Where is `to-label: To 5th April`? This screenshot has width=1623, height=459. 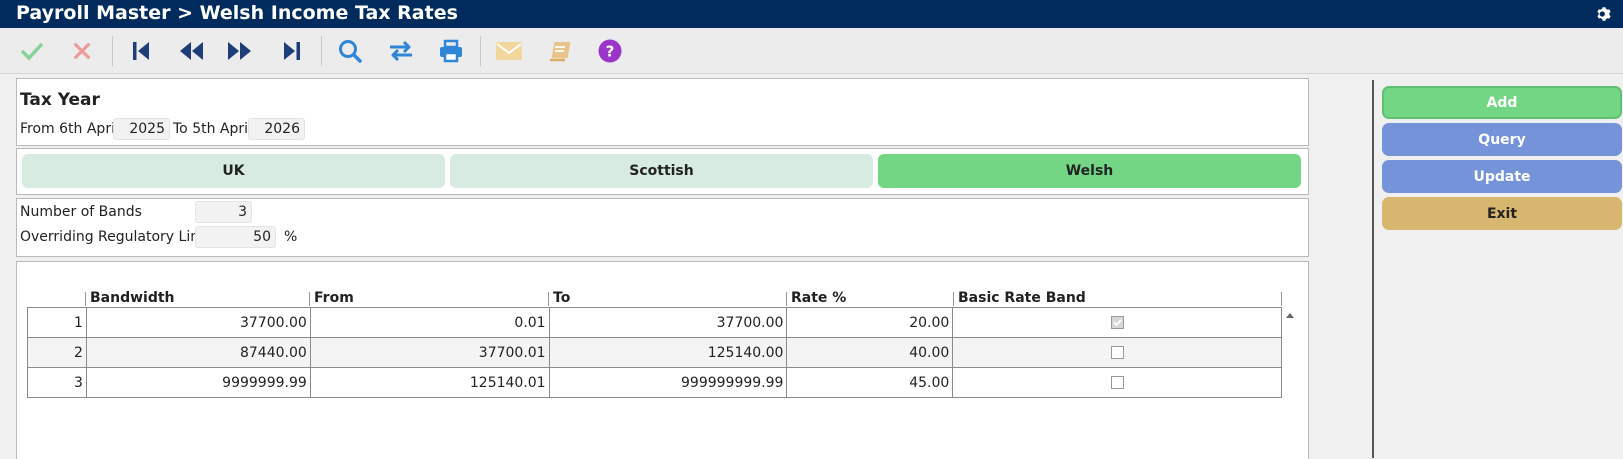
to-label: To 5th April is located at coordinates (212, 129).